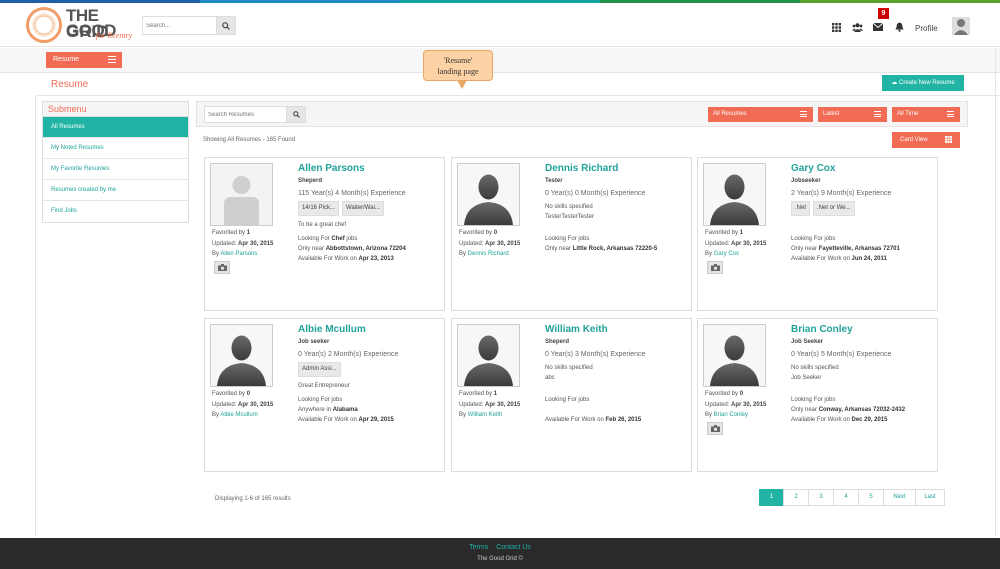 The width and height of the screenshot is (1000, 569). Describe the element at coordinates (513, 547) in the screenshot. I see `footer-contact-link: Contact Us` at that location.